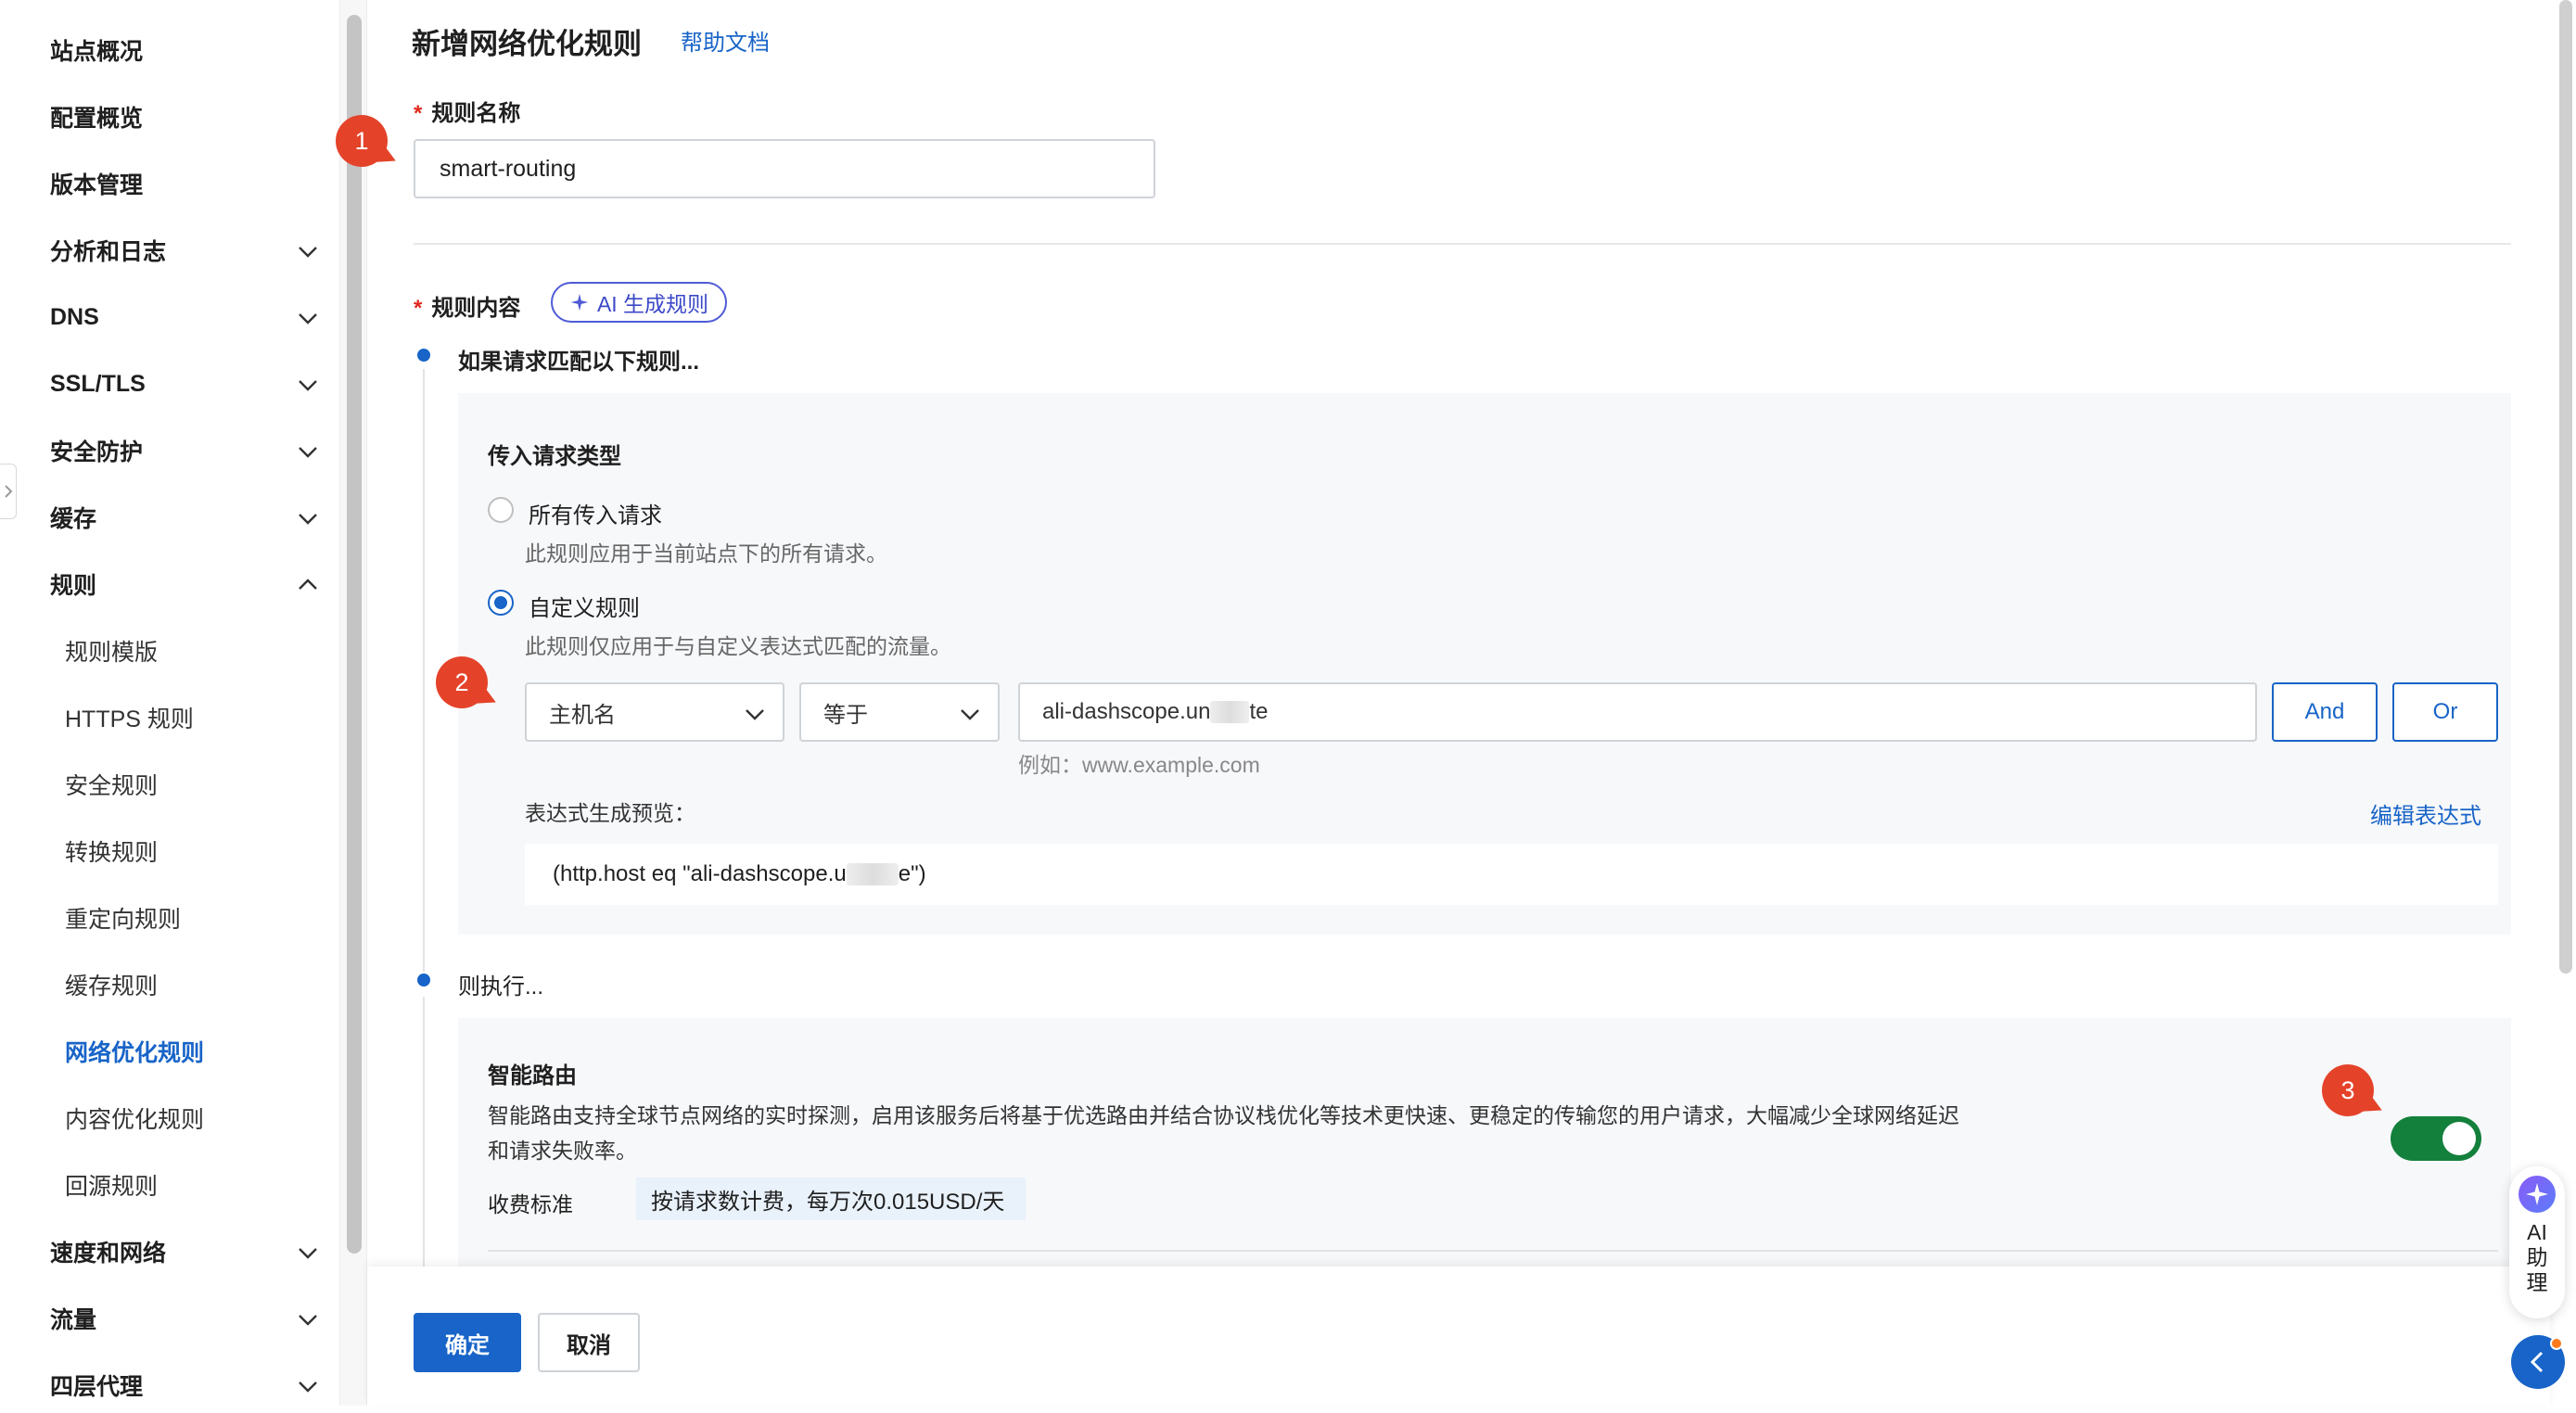 The height and width of the screenshot is (1413, 2576). Describe the element at coordinates (784, 168) in the screenshot. I see `rule-name-input: smart-routing` at that location.